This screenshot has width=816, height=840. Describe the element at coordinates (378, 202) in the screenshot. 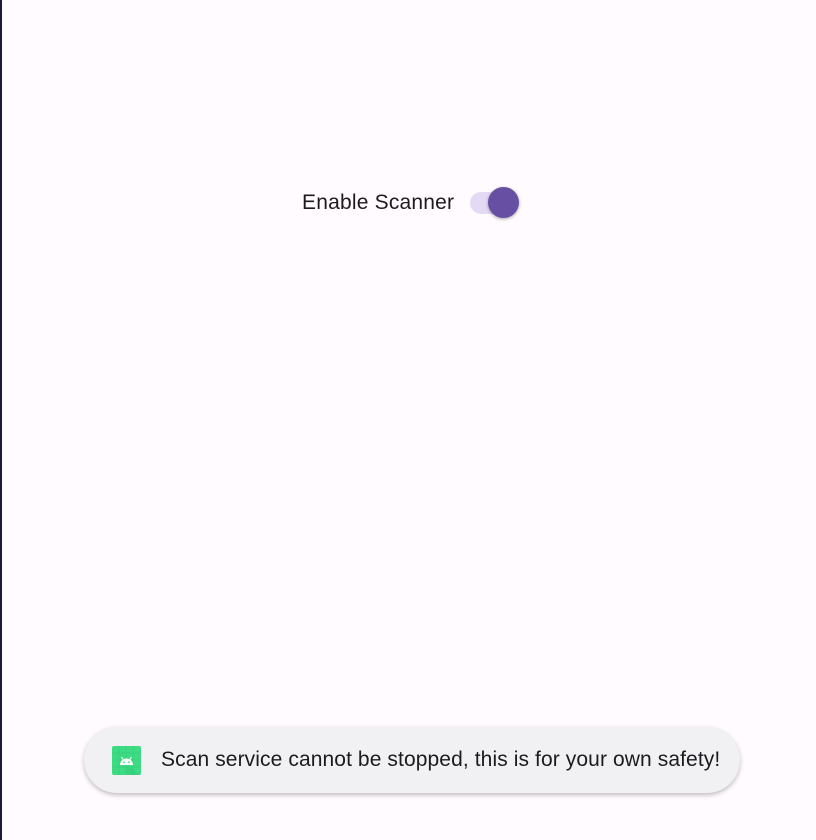

I see `enable-scanner-label: Enable Scanner` at that location.